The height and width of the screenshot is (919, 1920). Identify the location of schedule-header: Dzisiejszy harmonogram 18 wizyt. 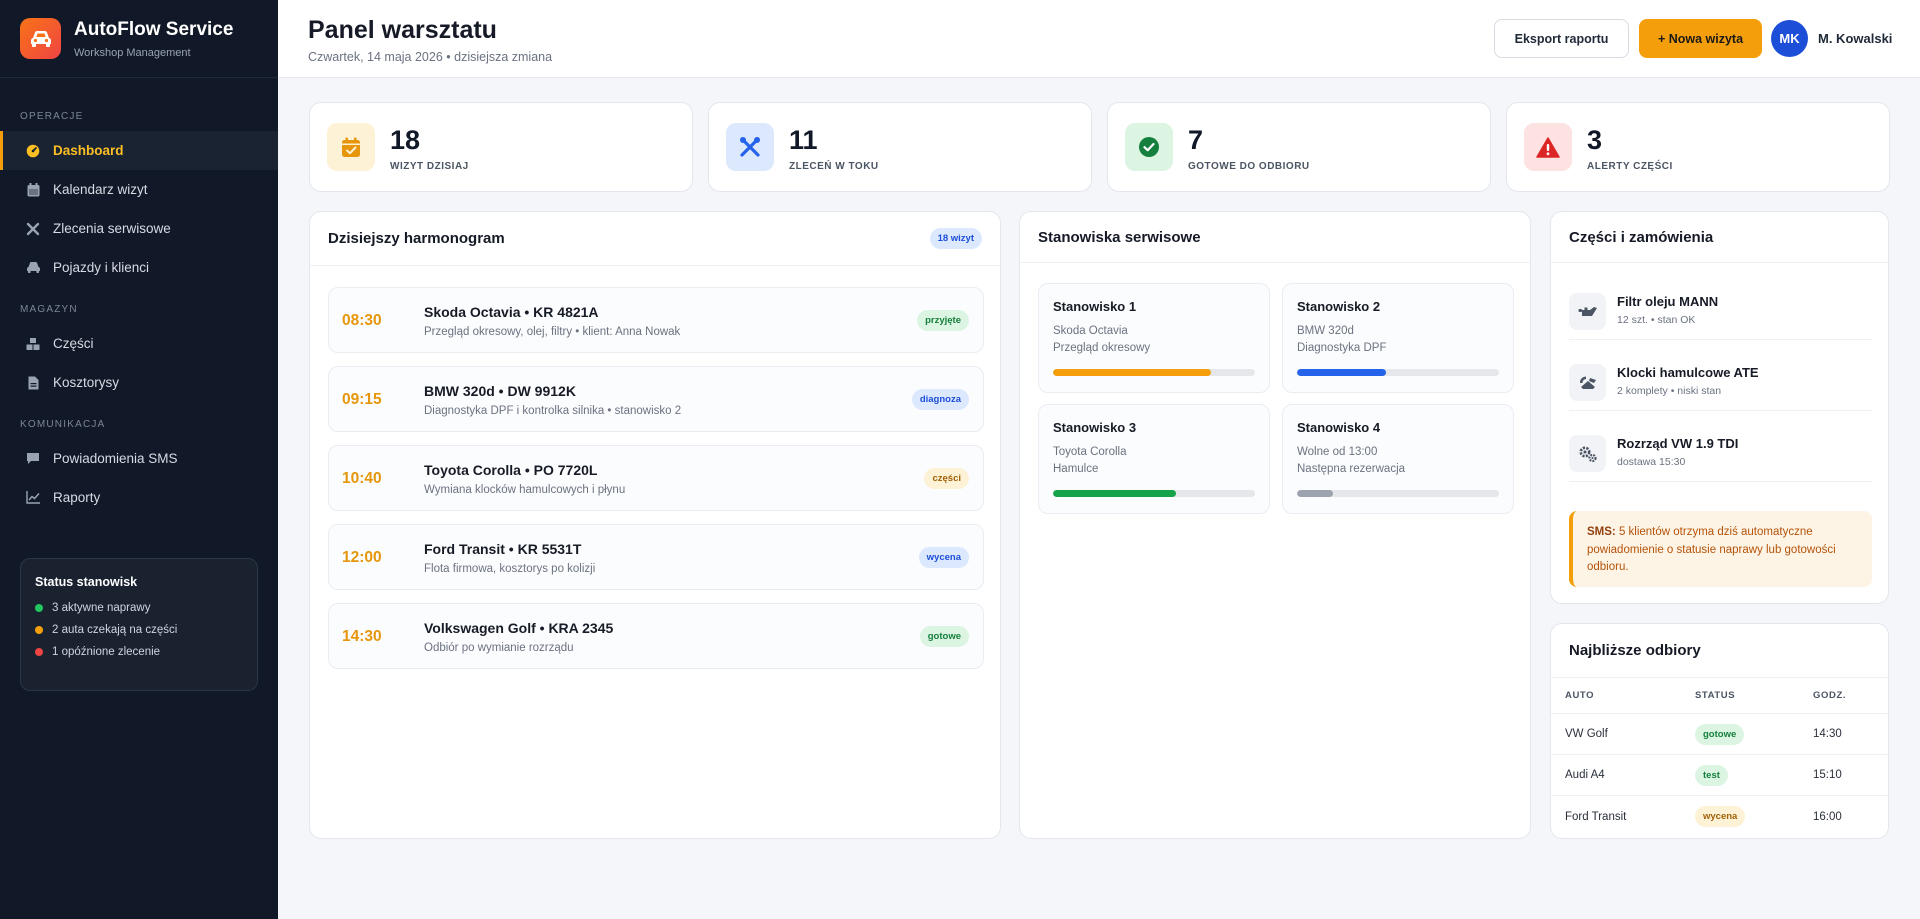
(655, 239).